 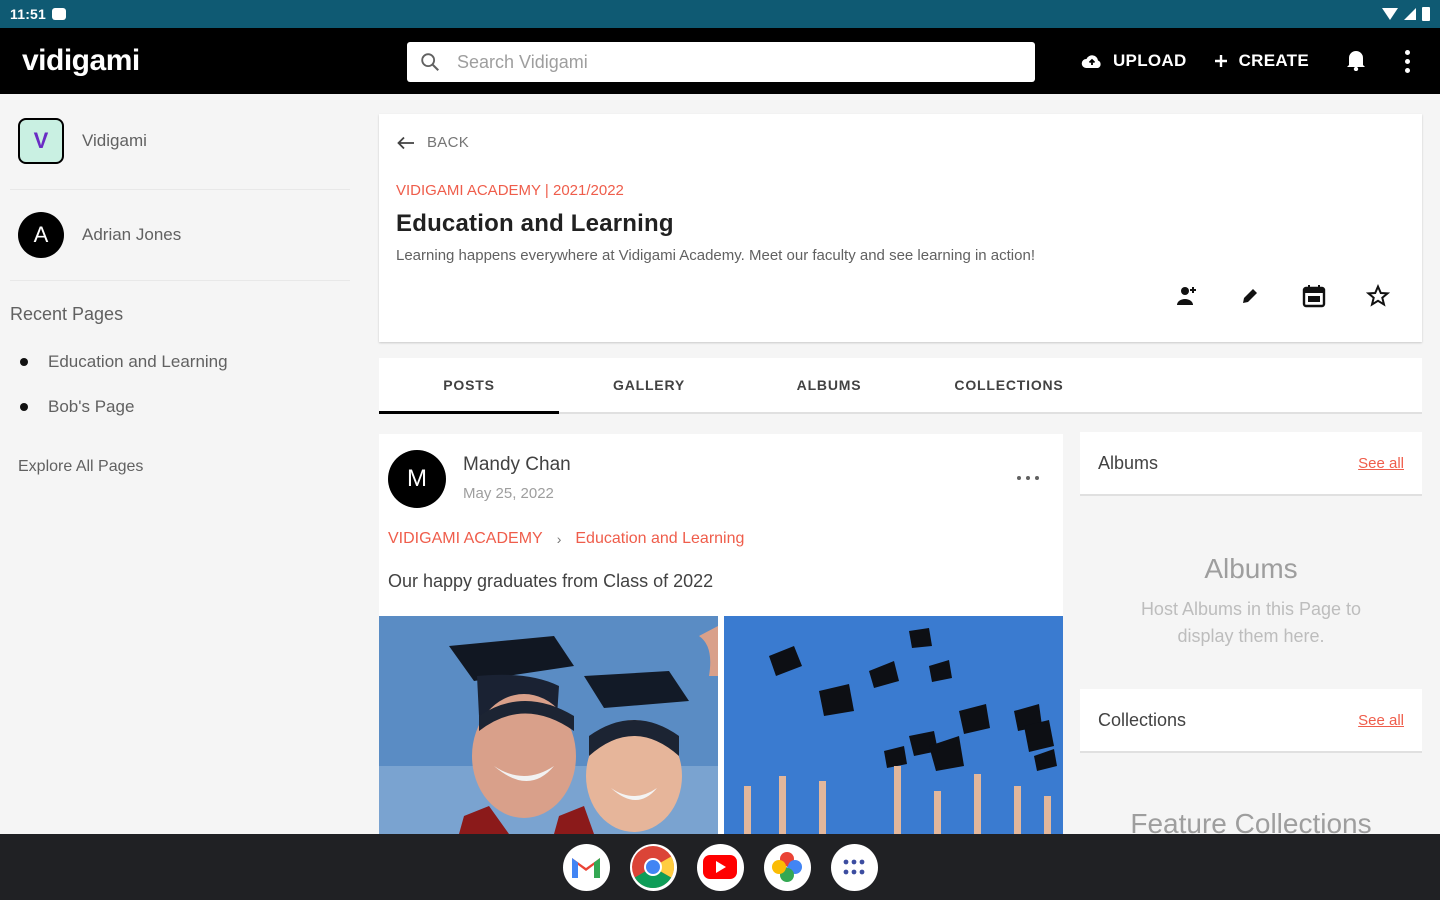 I want to click on page-tabs: POSTS GALLERY ALBUMS COLLECTIONS, so click(x=900, y=386).